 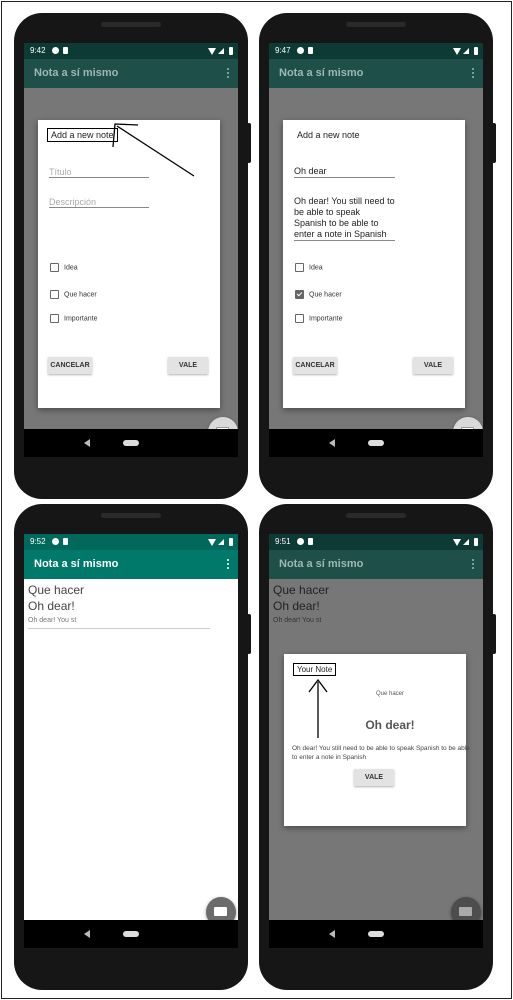 What do you see at coordinates (344, 172) in the screenshot?
I see `title-input: Oh dear` at bounding box center [344, 172].